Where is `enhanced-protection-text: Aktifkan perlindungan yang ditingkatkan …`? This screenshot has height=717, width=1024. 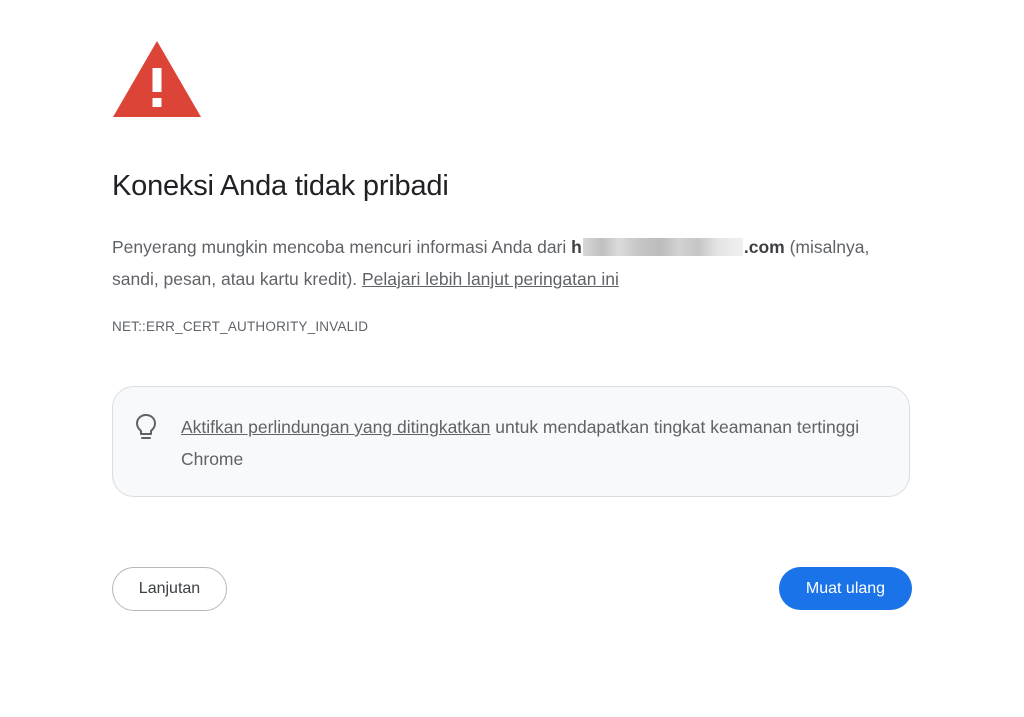 enhanced-protection-text: Aktifkan perlindungan yang ditingkatkan … is located at coordinates (526, 443).